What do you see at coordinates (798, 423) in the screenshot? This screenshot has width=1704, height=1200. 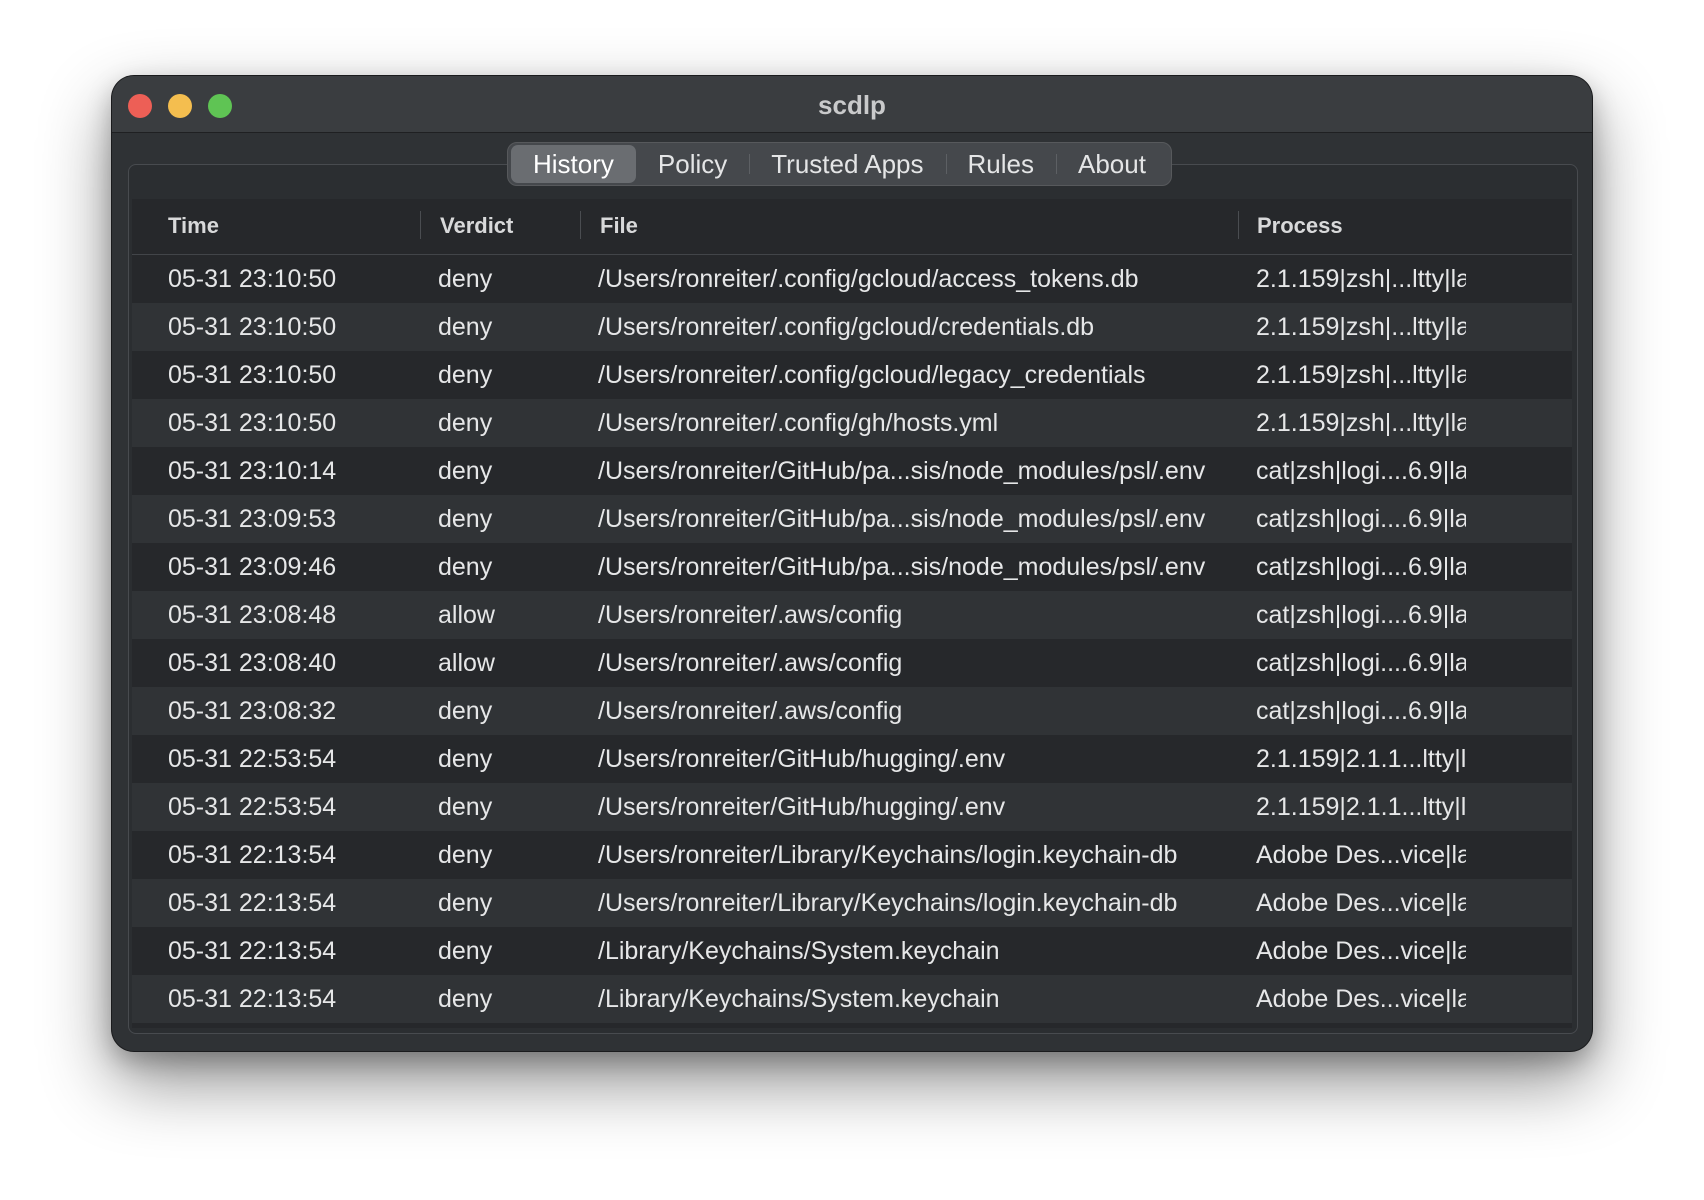 I see `cell-file: /Users/ronreiter/.config/gh/hosts.yml` at bounding box center [798, 423].